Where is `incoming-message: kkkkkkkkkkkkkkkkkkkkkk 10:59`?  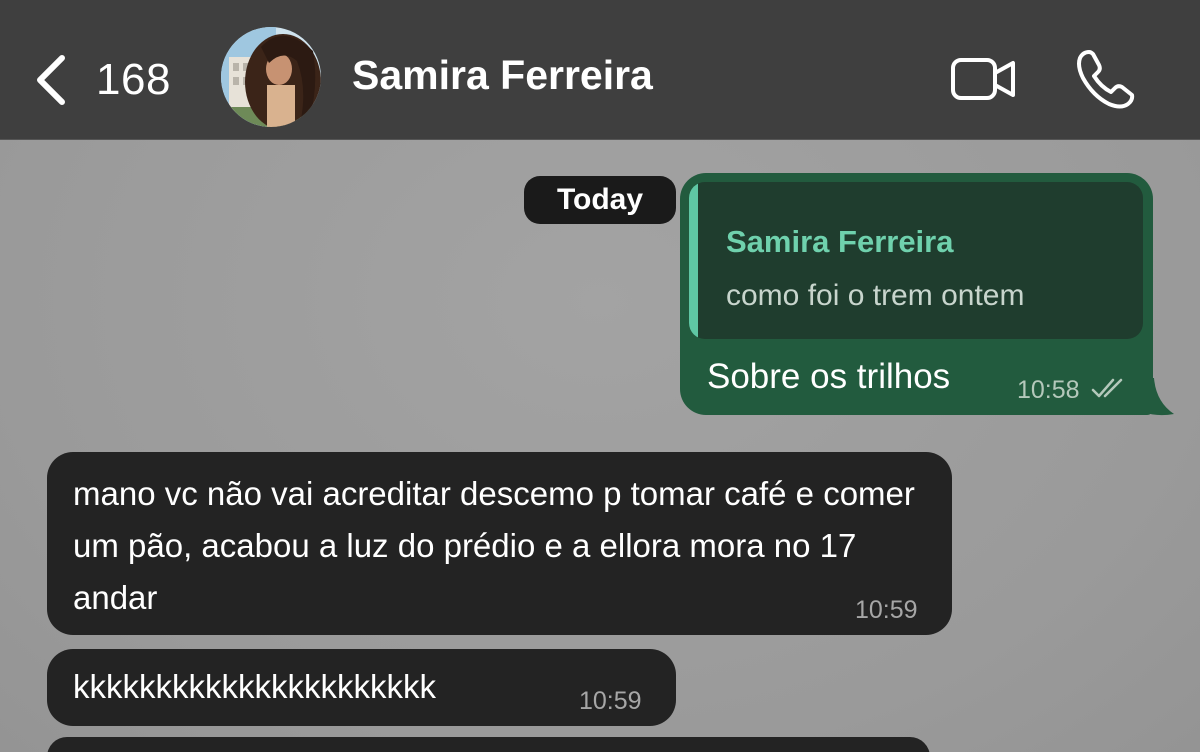 incoming-message: kkkkkkkkkkkkkkkkkkkkkk 10:59 is located at coordinates (361, 687).